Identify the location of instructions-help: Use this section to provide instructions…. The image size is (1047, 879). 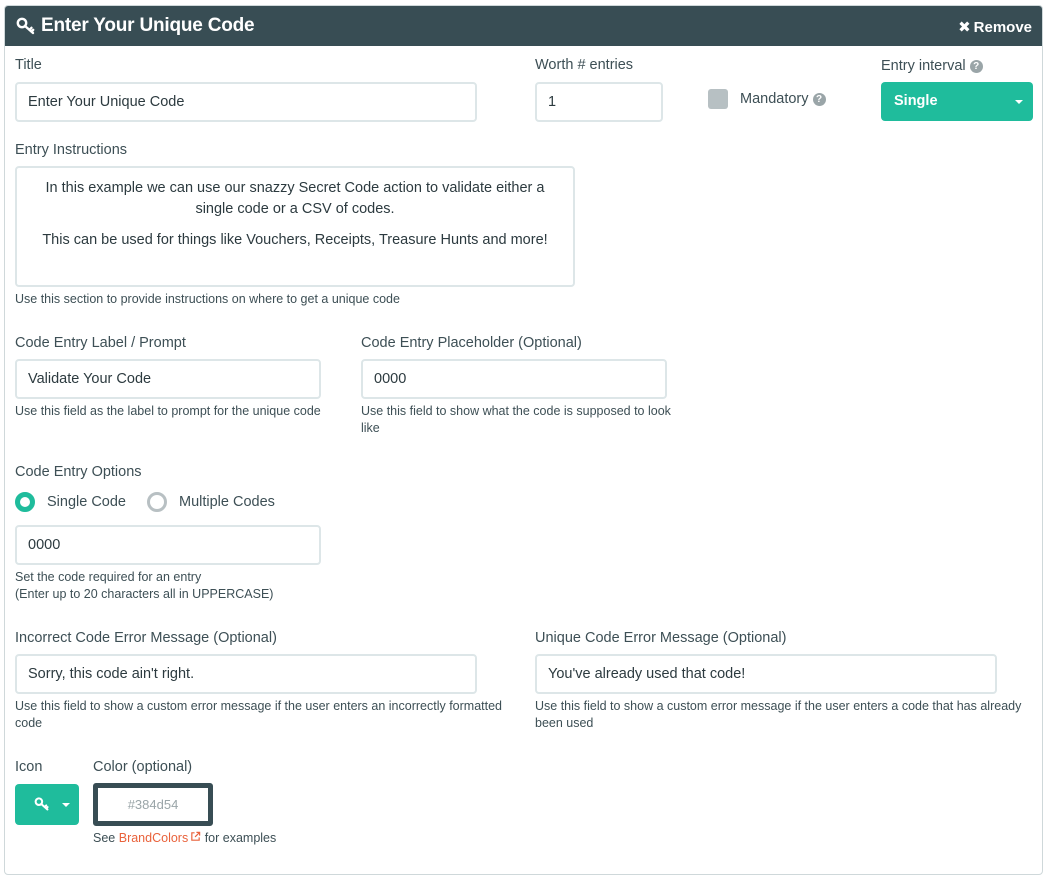
(207, 299).